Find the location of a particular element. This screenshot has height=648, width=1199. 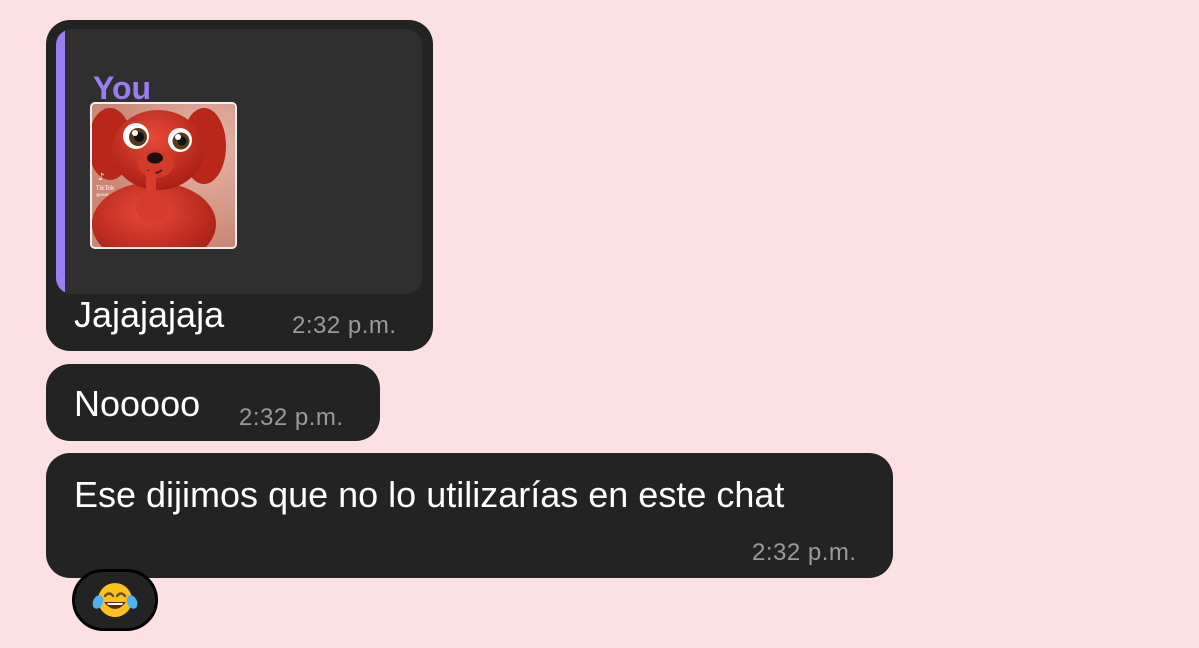

reply-quote-image-thumbnail: ♪ TikTok @user is located at coordinates (163, 175).